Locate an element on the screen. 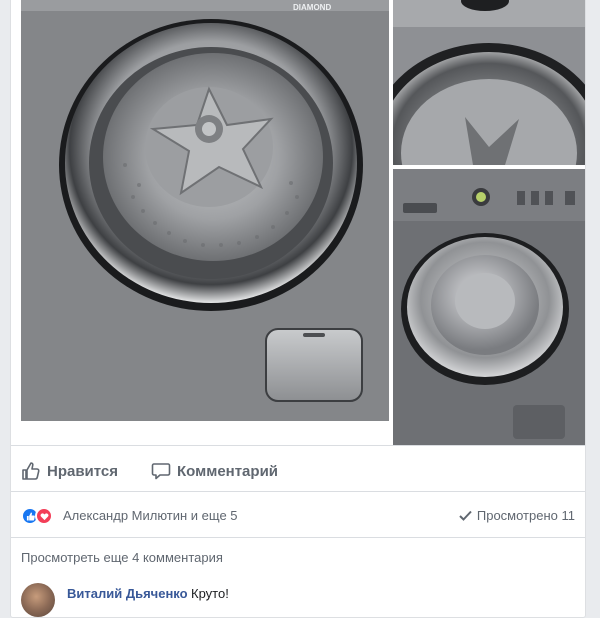 The image size is (600, 618). comment-icon is located at coordinates (161, 471).